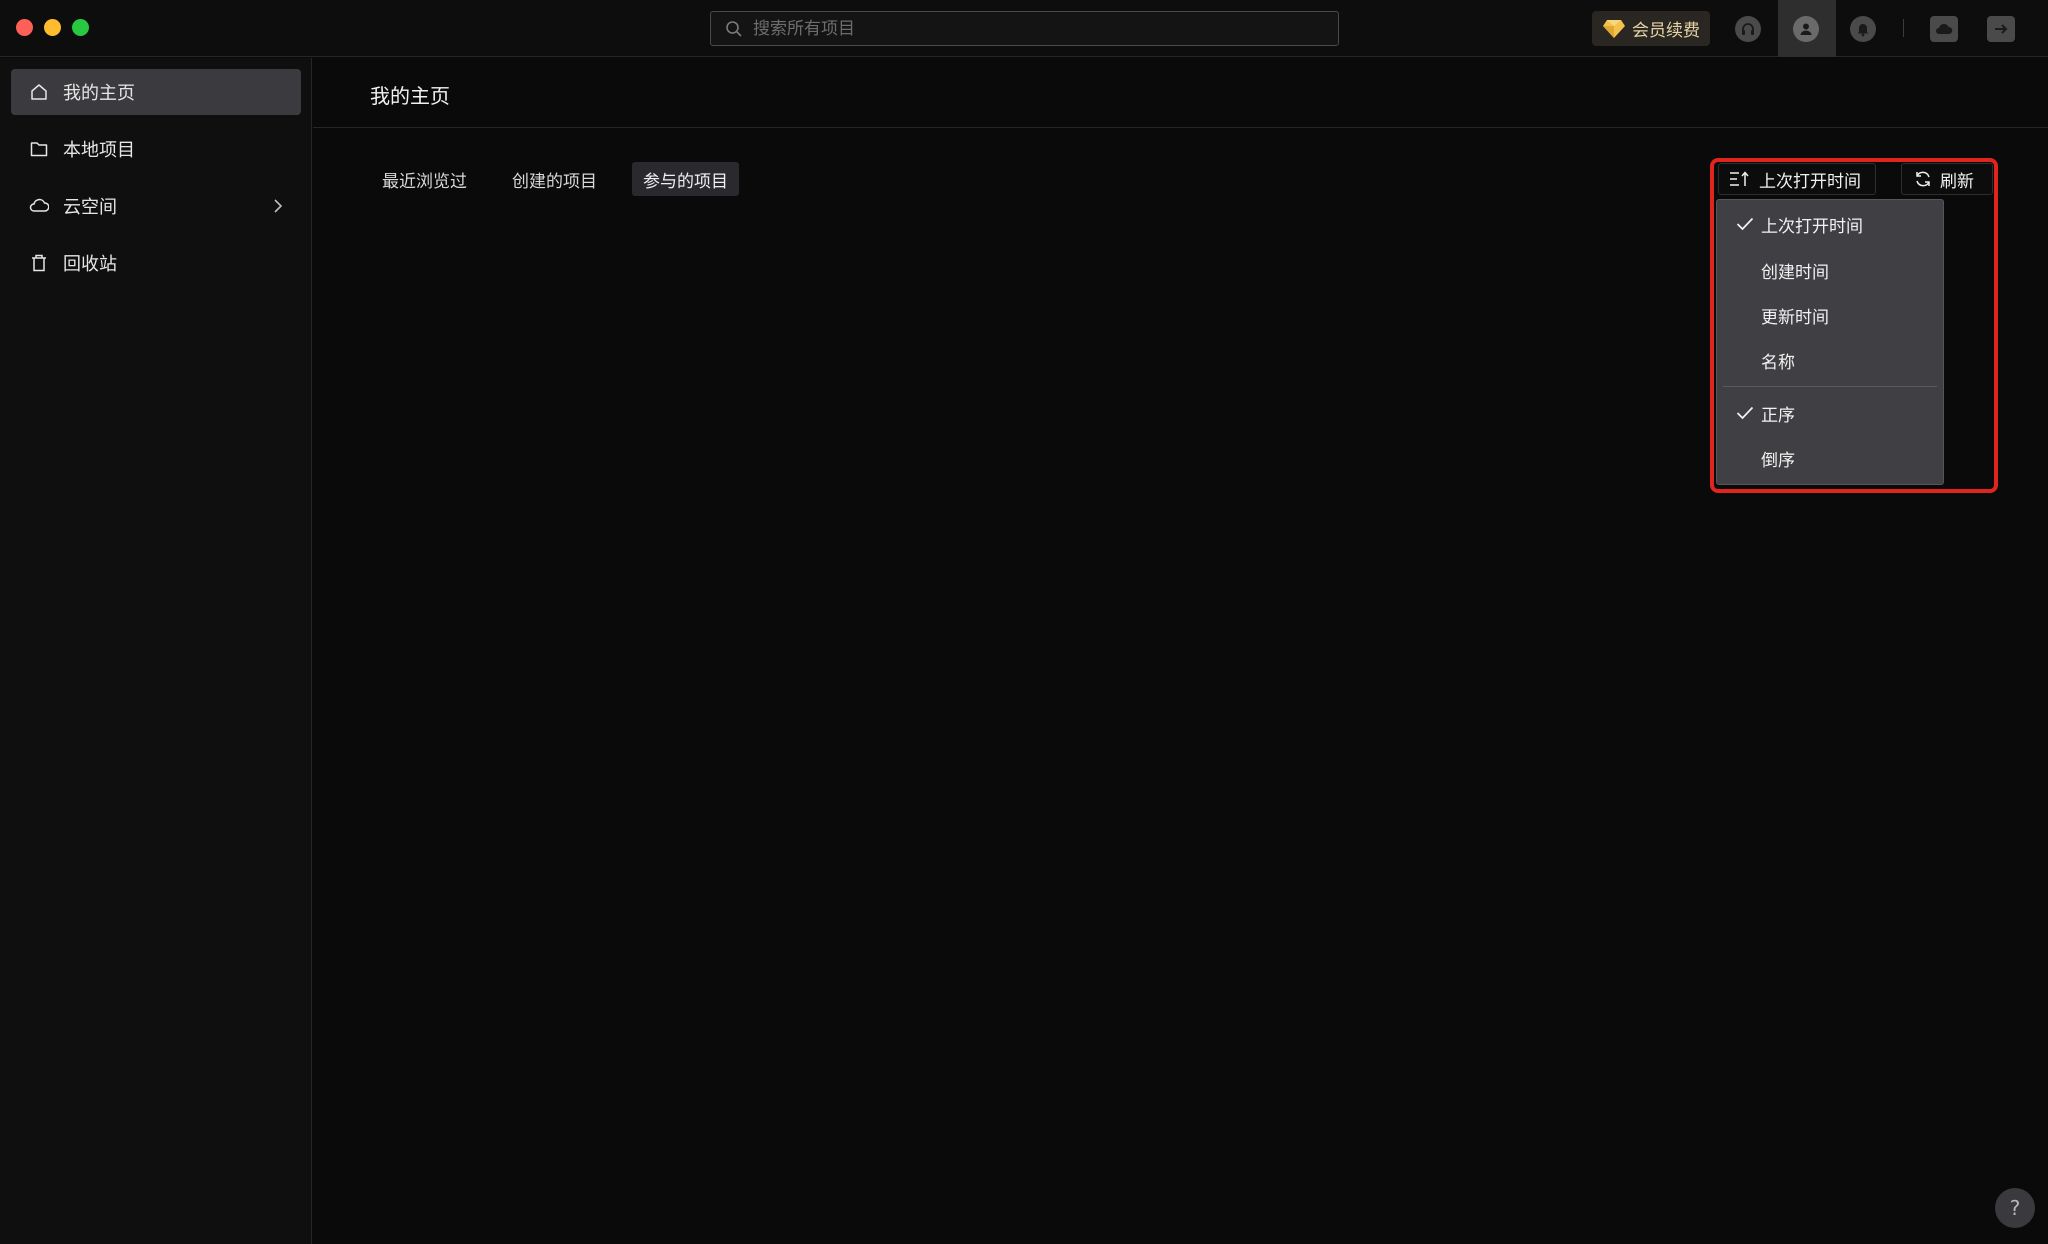 This screenshot has height=1244, width=2048. What do you see at coordinates (1806, 29) in the screenshot?
I see `user-avatar-icon` at bounding box center [1806, 29].